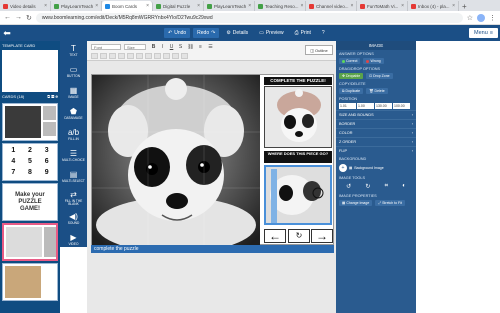  What do you see at coordinates (365, 106) in the screenshot?
I see `pos-y-input: 1.00` at bounding box center [365, 106].